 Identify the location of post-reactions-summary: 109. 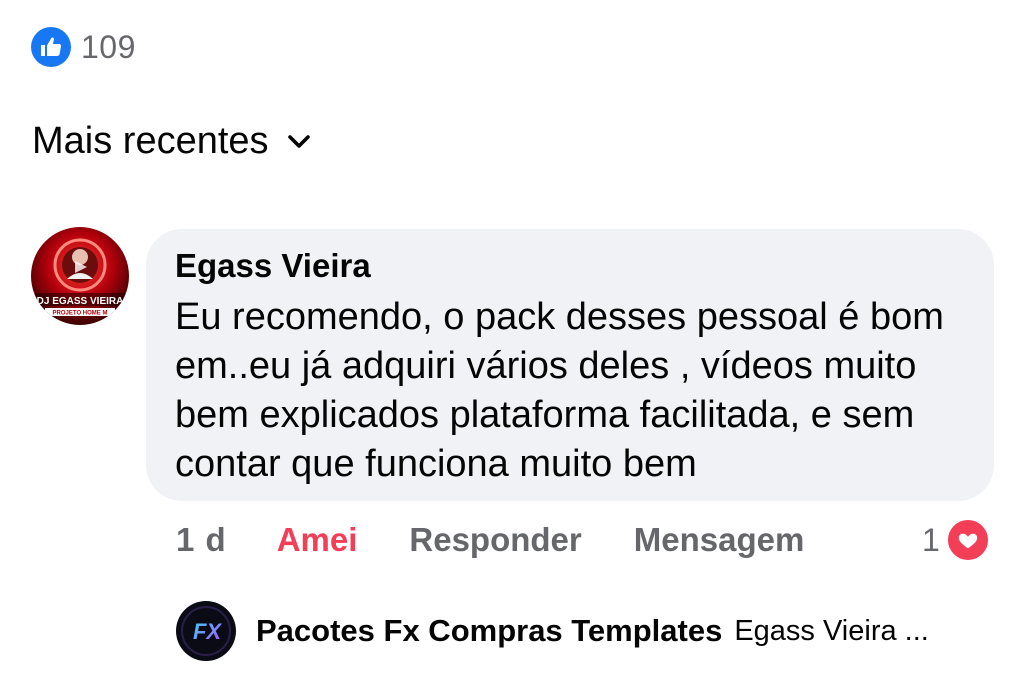
(83, 47).